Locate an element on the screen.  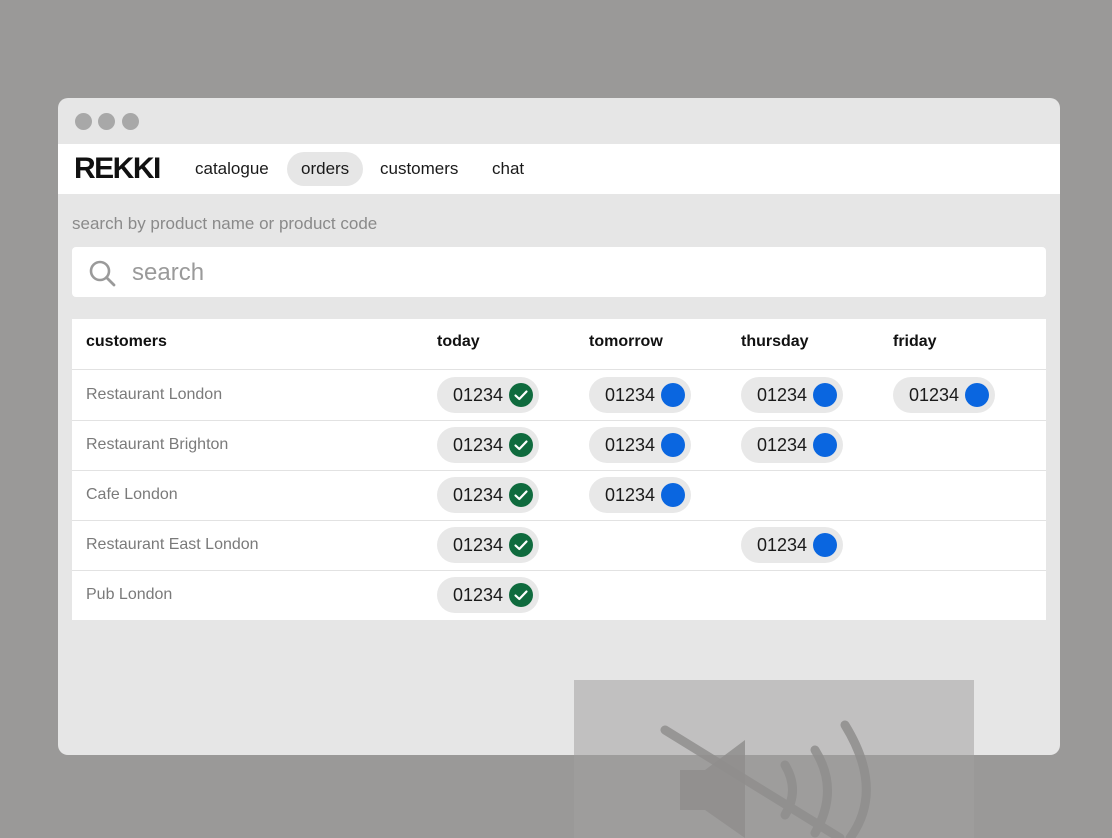
column-header-friday: friday is located at coordinates (915, 341).